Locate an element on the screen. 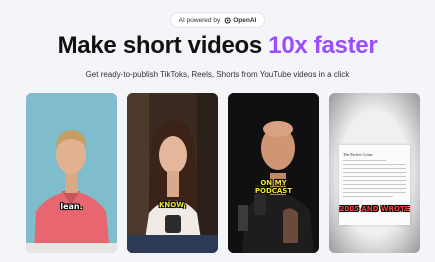 Image resolution: width=435 pixels, height=262 pixels. video-card-1: lean. is located at coordinates (71, 173).